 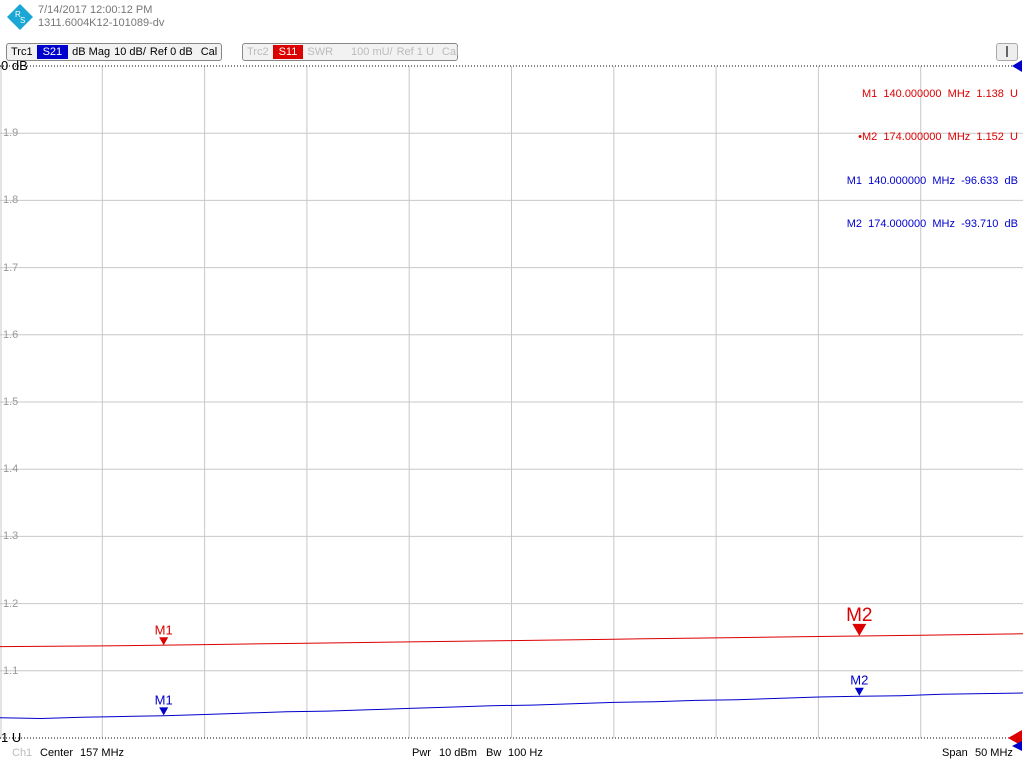 I want to click on marker-m1-trc1-triangle, so click(x=164, y=711).